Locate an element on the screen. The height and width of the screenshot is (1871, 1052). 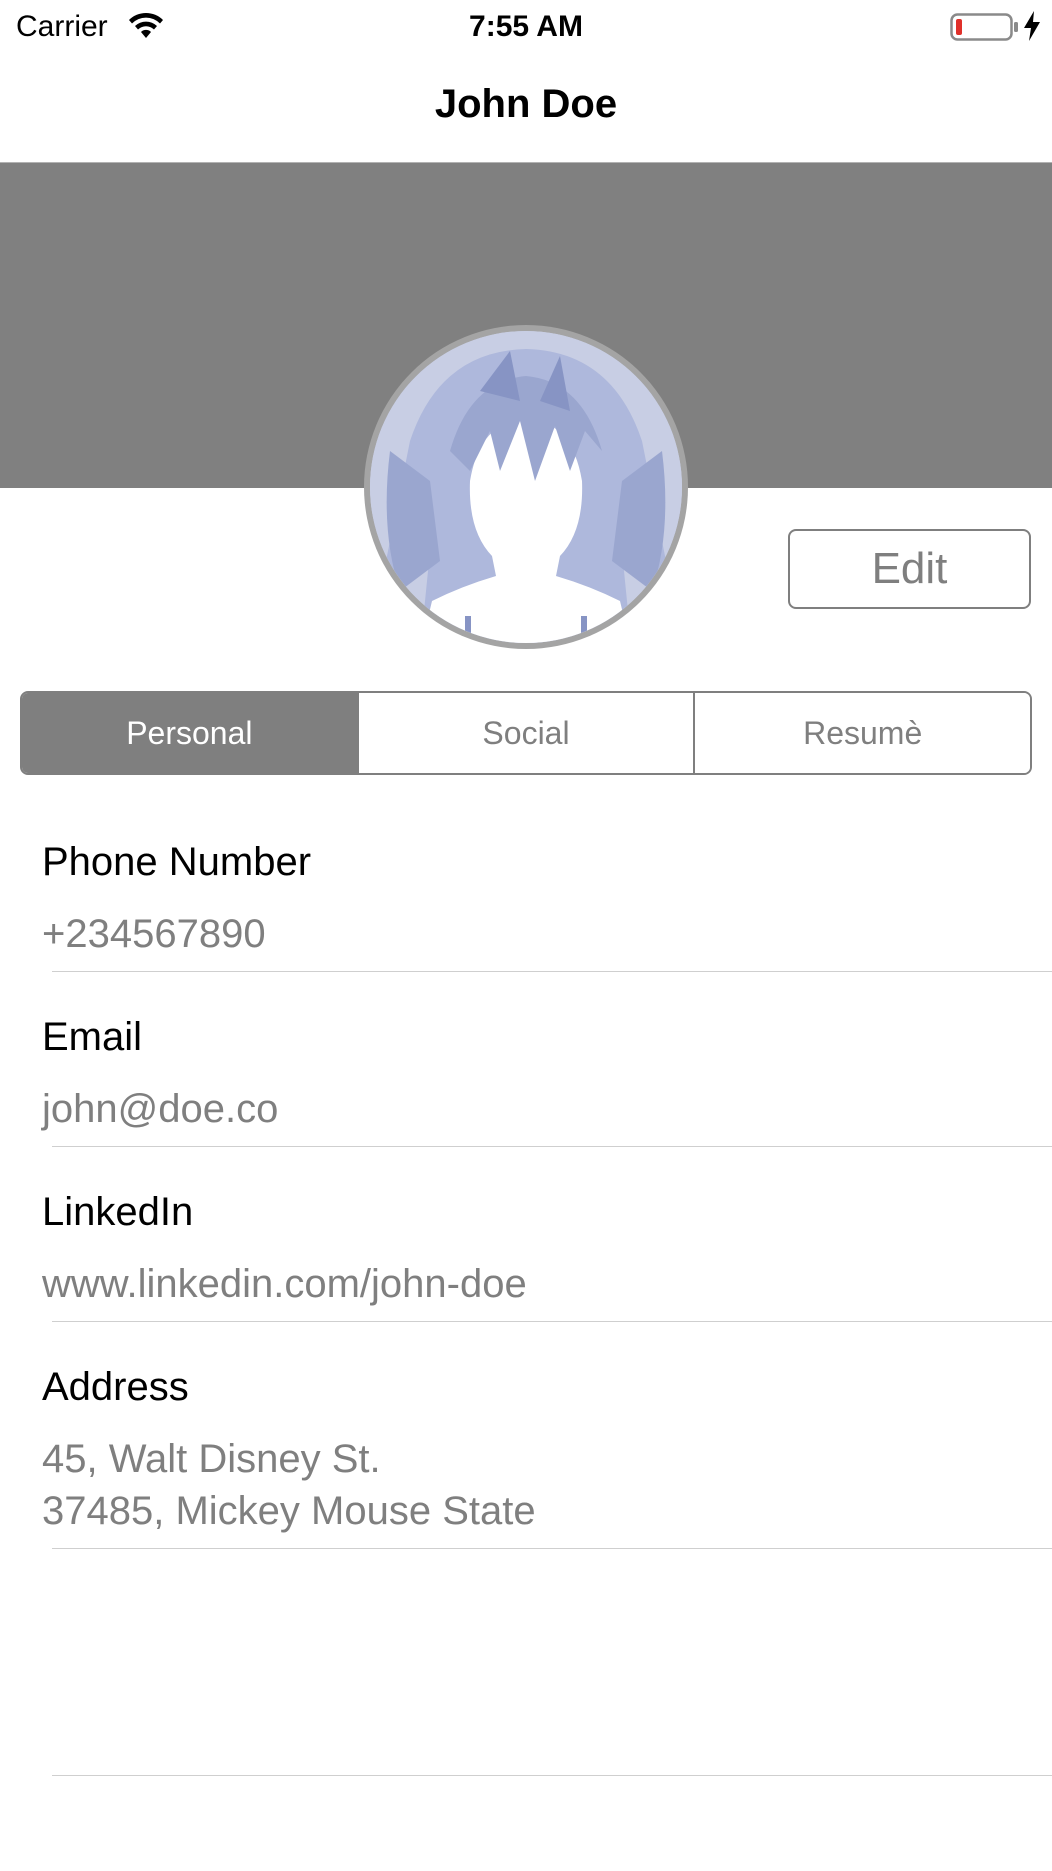
tab-resume: Resumè is located at coordinates (861, 733).